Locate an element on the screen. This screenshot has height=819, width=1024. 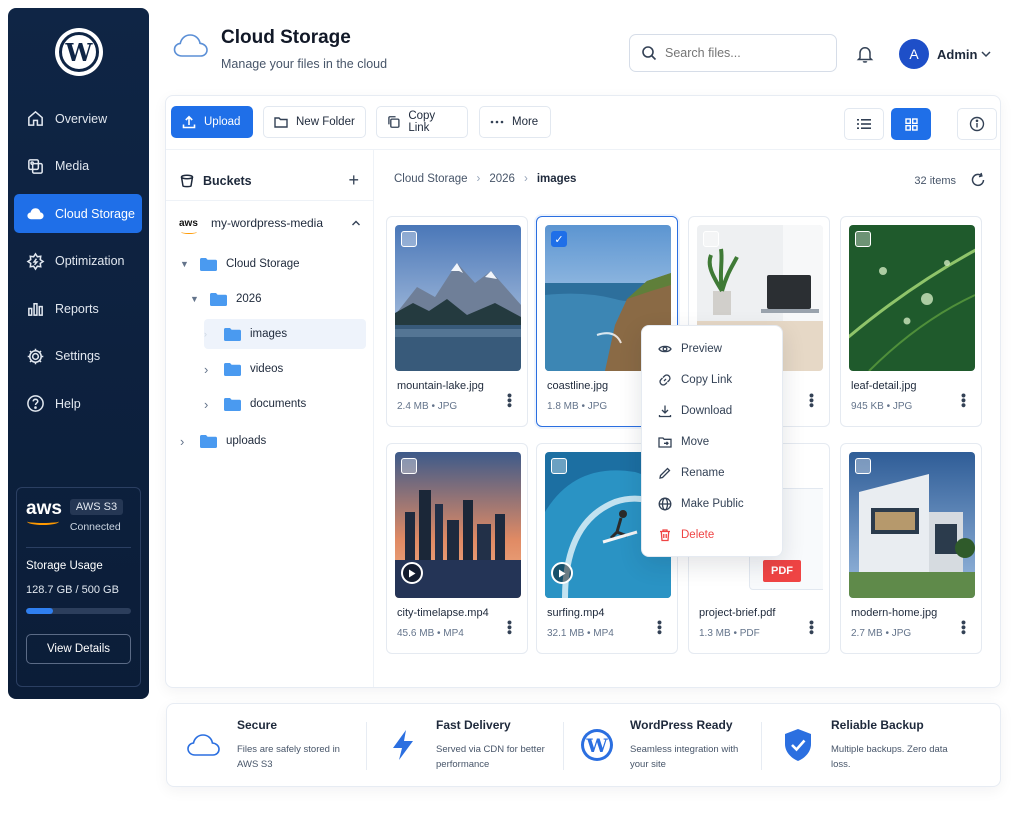
breadcrumb-item: Cloud Storage is located at coordinates (431, 179).